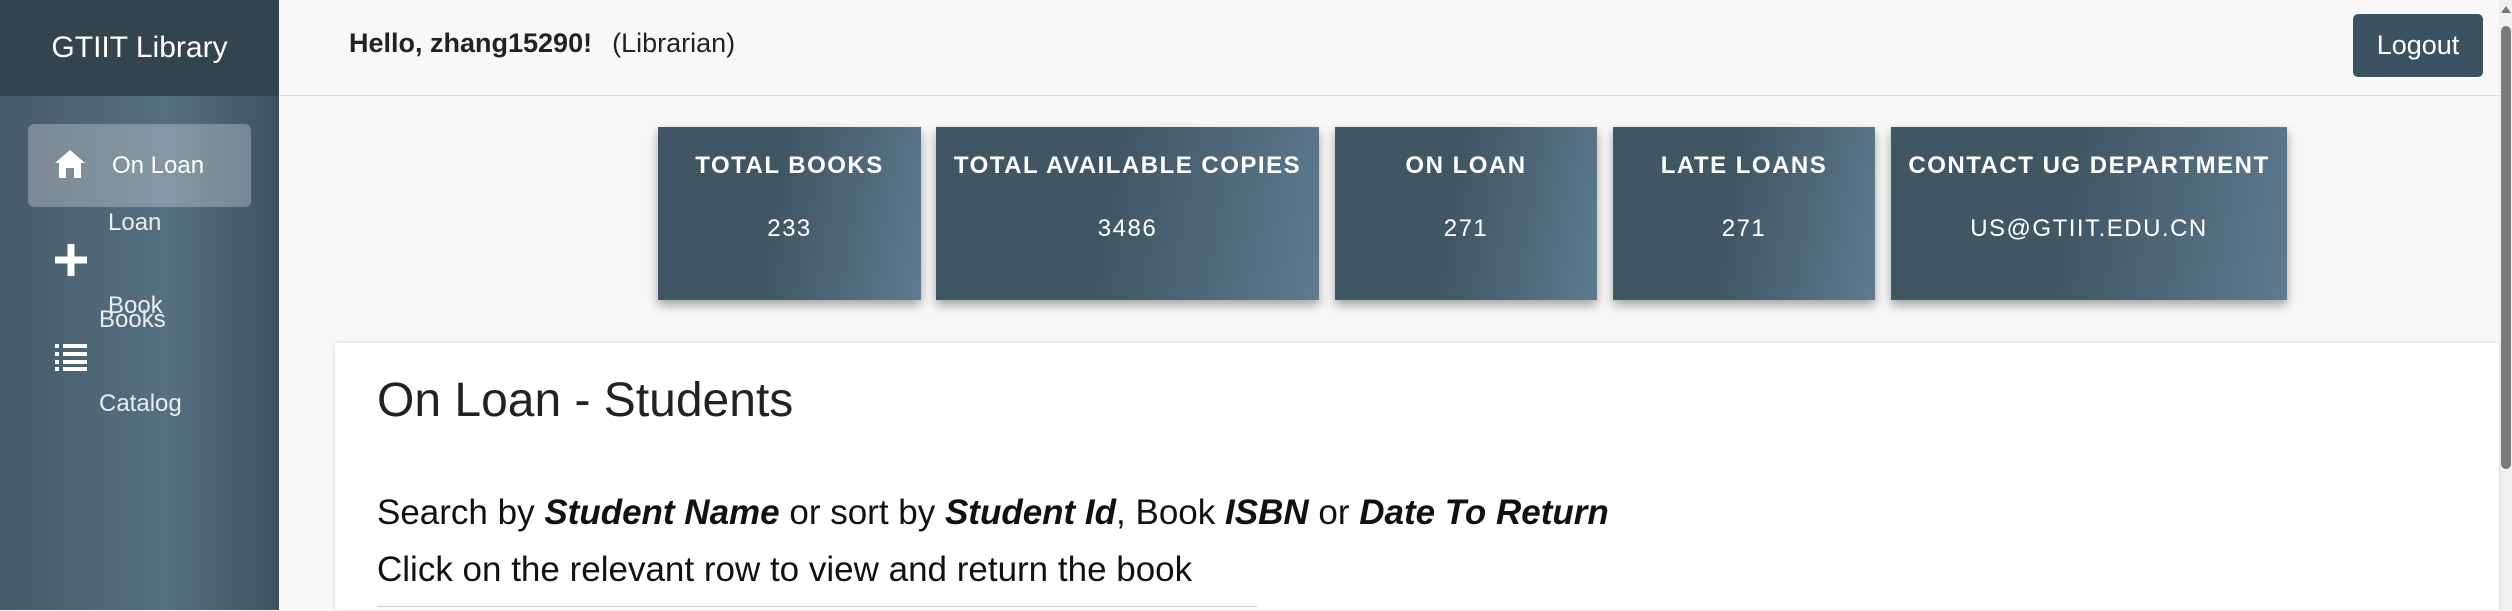 The image size is (2512, 611). Describe the element at coordinates (1030, 512) in the screenshot. I see `instr-student-id: Student Id` at that location.